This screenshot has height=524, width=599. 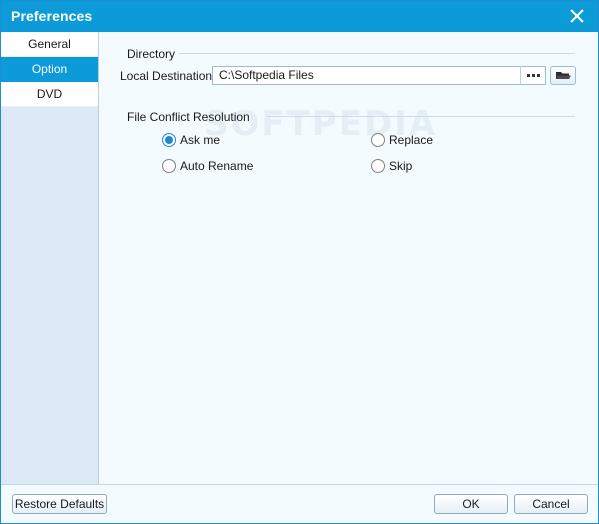 I want to click on sidebar-item-general: General, so click(x=49, y=44).